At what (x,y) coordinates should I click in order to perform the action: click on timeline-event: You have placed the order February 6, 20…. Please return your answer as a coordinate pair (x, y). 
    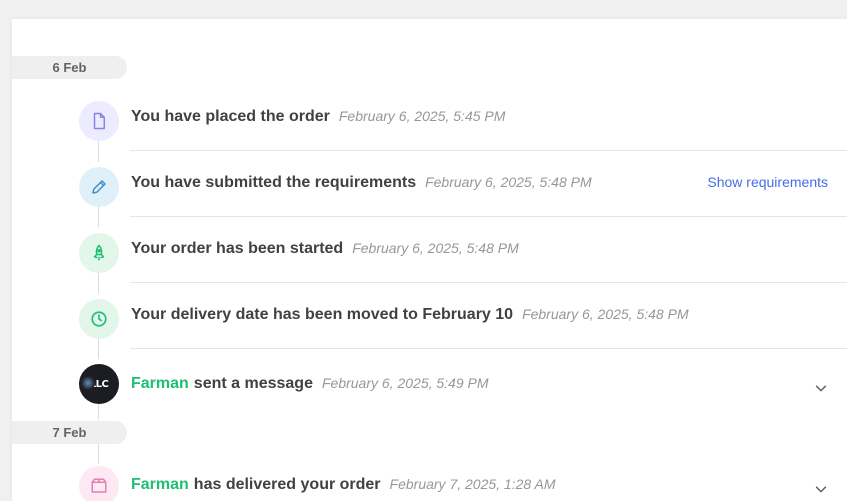
    Looking at the image, I should click on (489, 117).